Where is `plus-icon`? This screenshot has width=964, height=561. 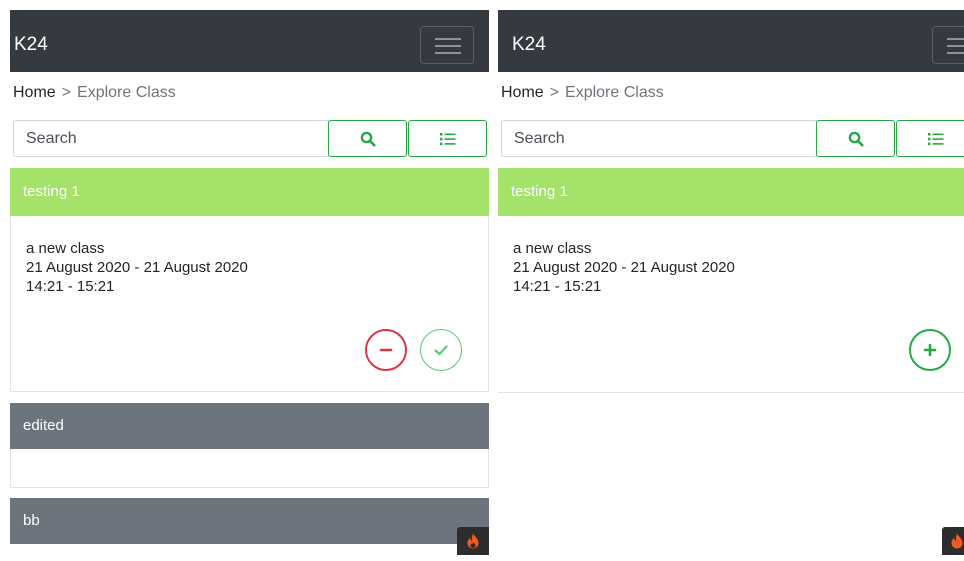 plus-icon is located at coordinates (930, 350).